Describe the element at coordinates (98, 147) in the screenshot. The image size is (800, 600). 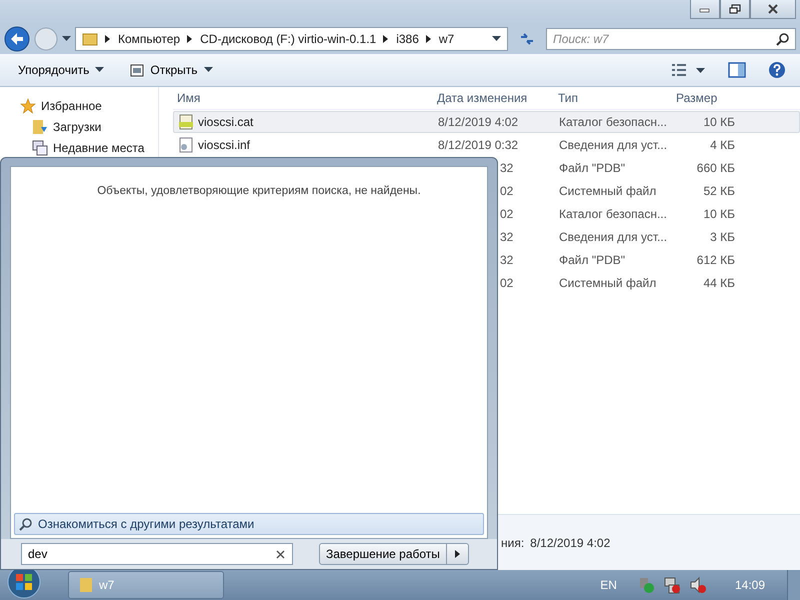
I see `sidebar-item: Недавние места` at that location.